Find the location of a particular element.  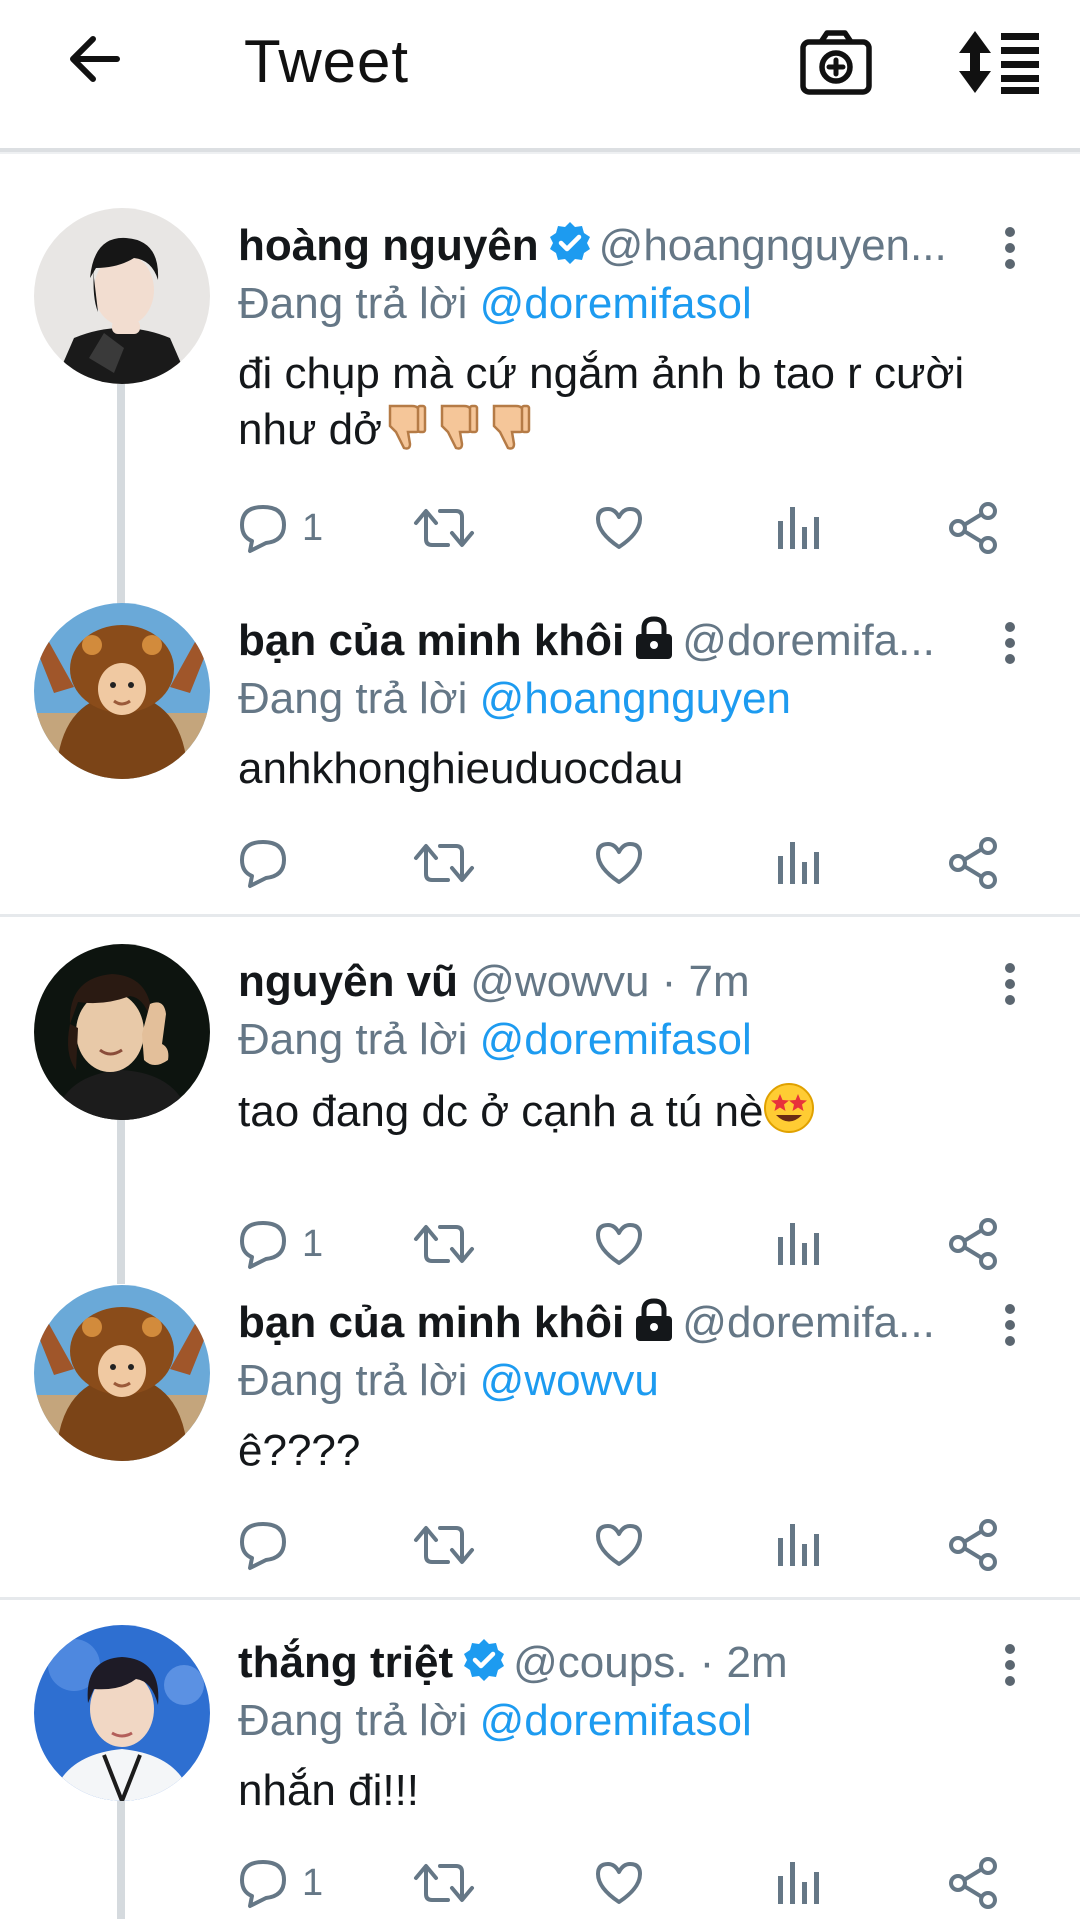

lock-icon is located at coordinates (654, 1325).